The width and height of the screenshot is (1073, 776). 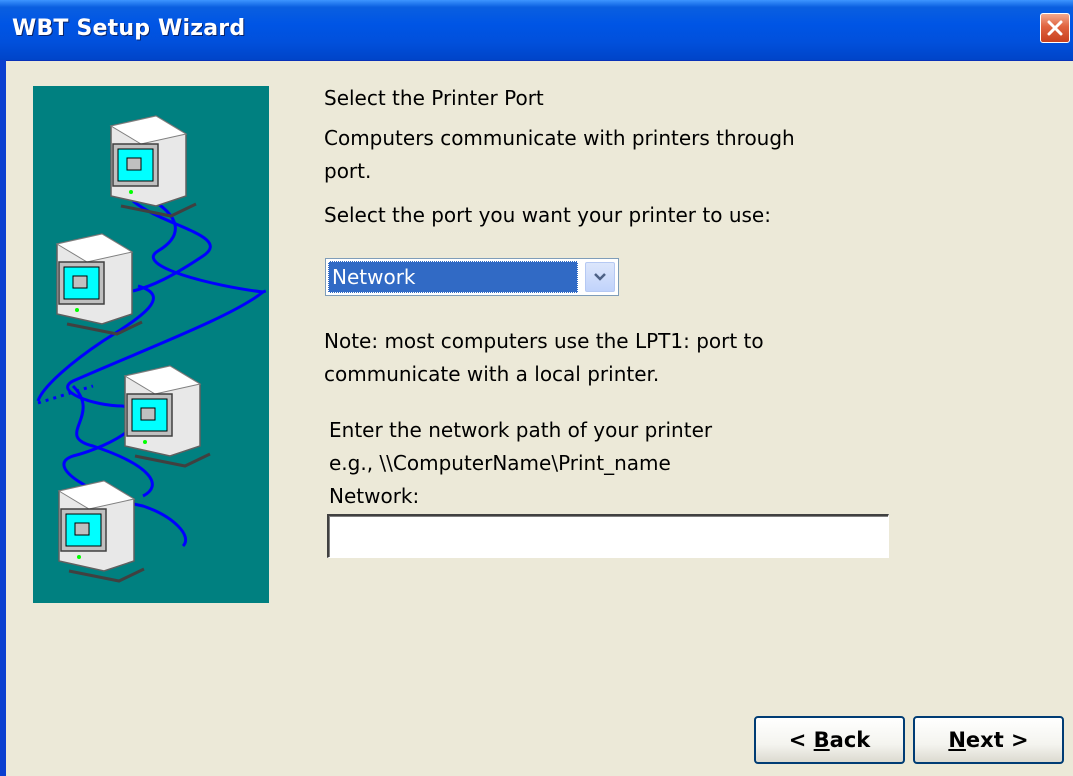 I want to click on network-computers-icon, so click(x=152, y=349).